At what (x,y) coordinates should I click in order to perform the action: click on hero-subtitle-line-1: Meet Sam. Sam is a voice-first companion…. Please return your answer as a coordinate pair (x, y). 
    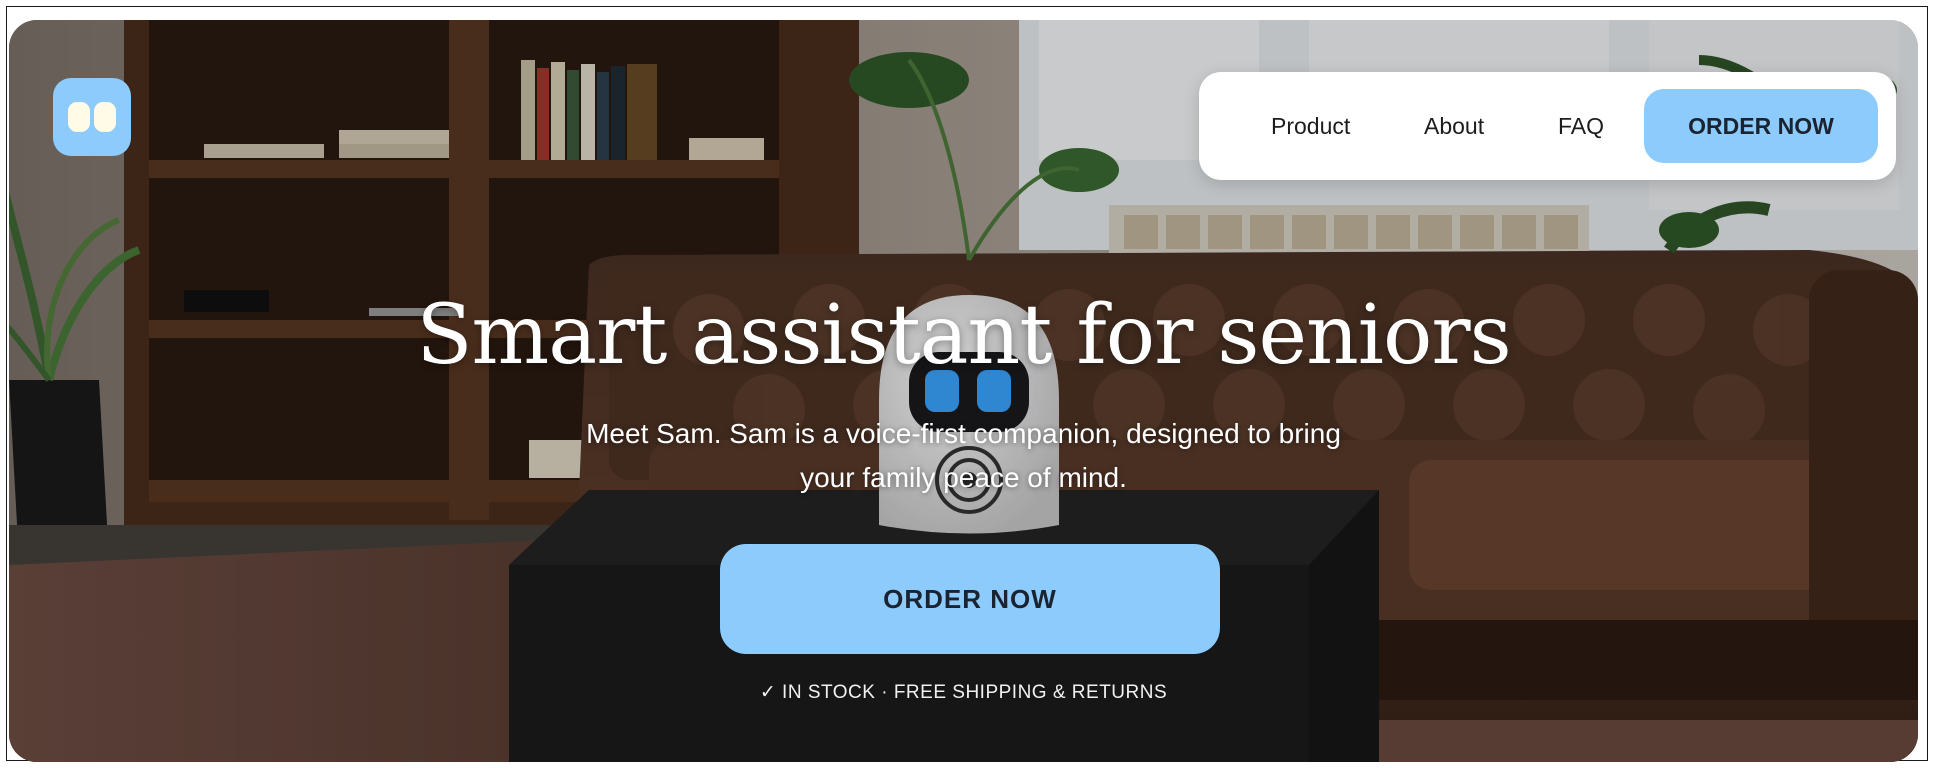
    Looking at the image, I should click on (963, 433).